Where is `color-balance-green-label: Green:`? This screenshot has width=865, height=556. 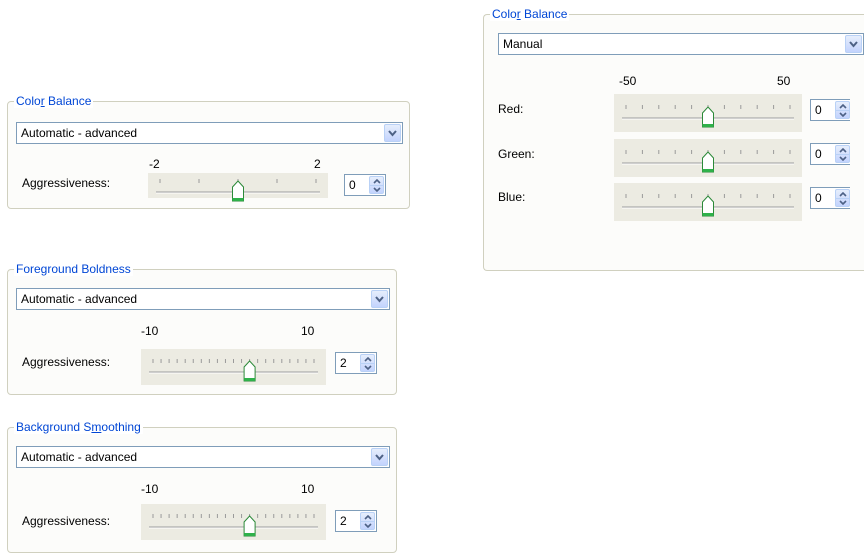 color-balance-green-label: Green: is located at coordinates (516, 154).